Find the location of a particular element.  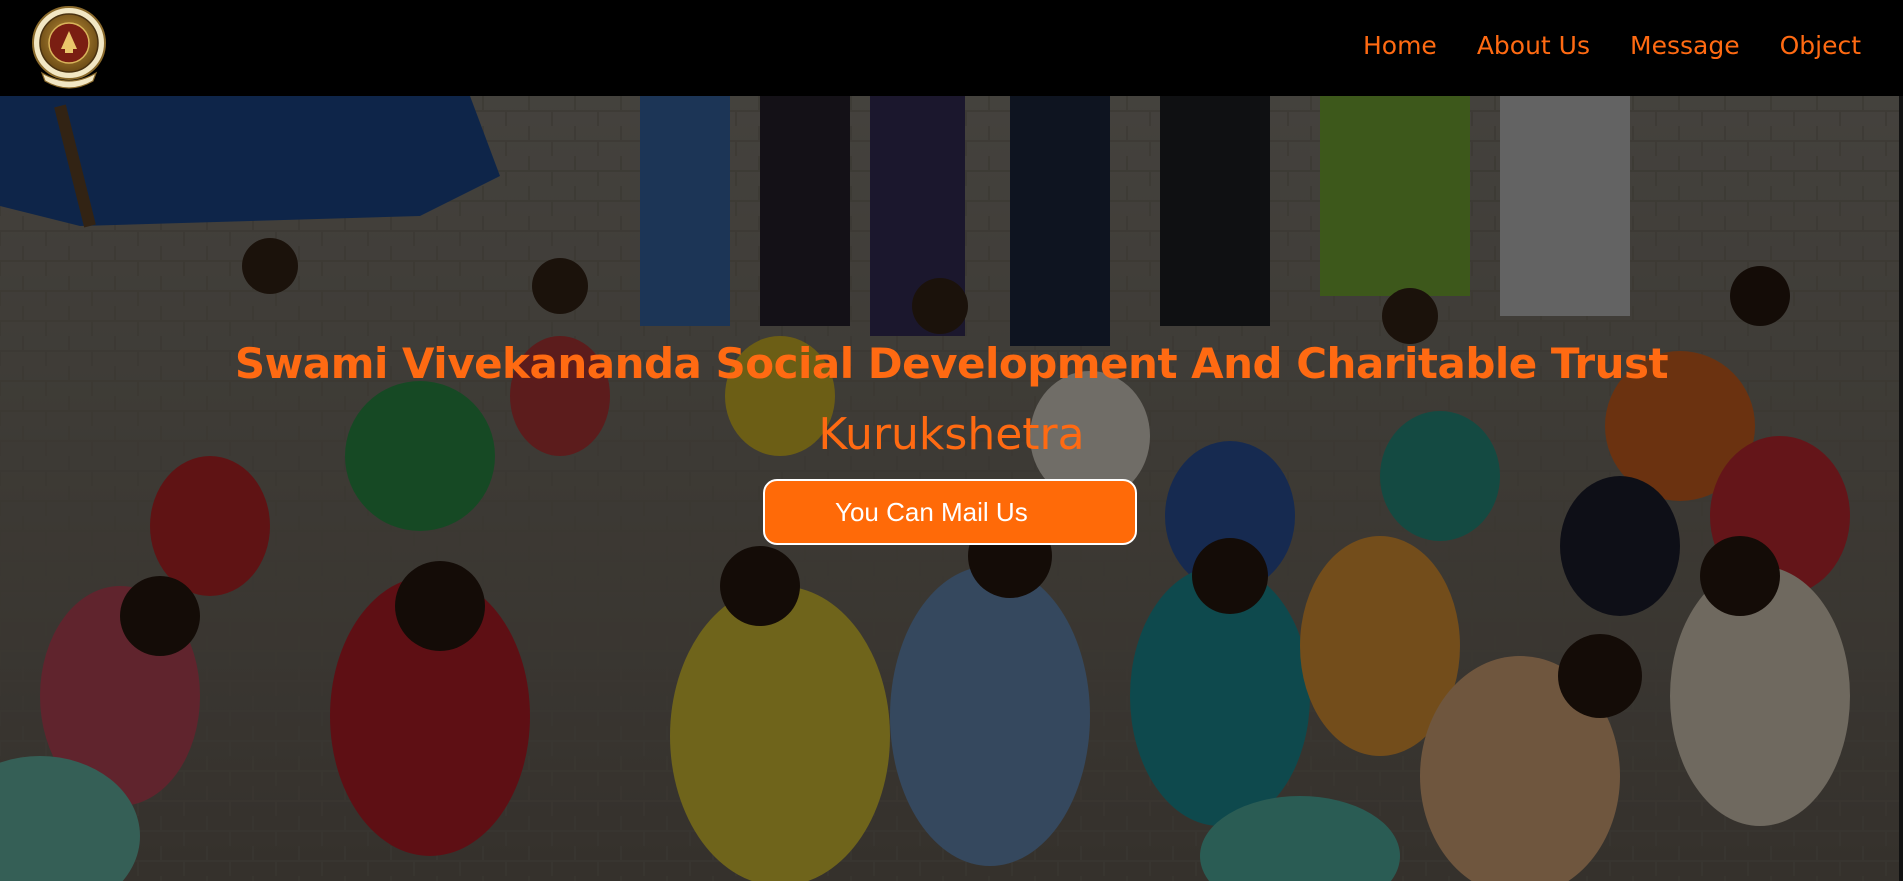

mail-us-button: You Can Mail Us is located at coordinates (950, 512).